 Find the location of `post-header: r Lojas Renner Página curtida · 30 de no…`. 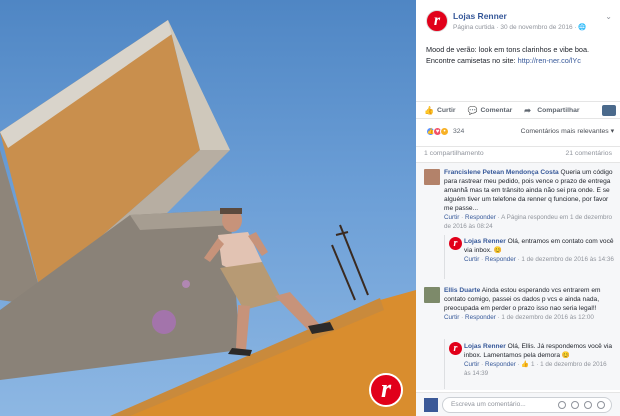

post-header: r Lojas Renner Página curtida · 30 de no… is located at coordinates (520, 23).